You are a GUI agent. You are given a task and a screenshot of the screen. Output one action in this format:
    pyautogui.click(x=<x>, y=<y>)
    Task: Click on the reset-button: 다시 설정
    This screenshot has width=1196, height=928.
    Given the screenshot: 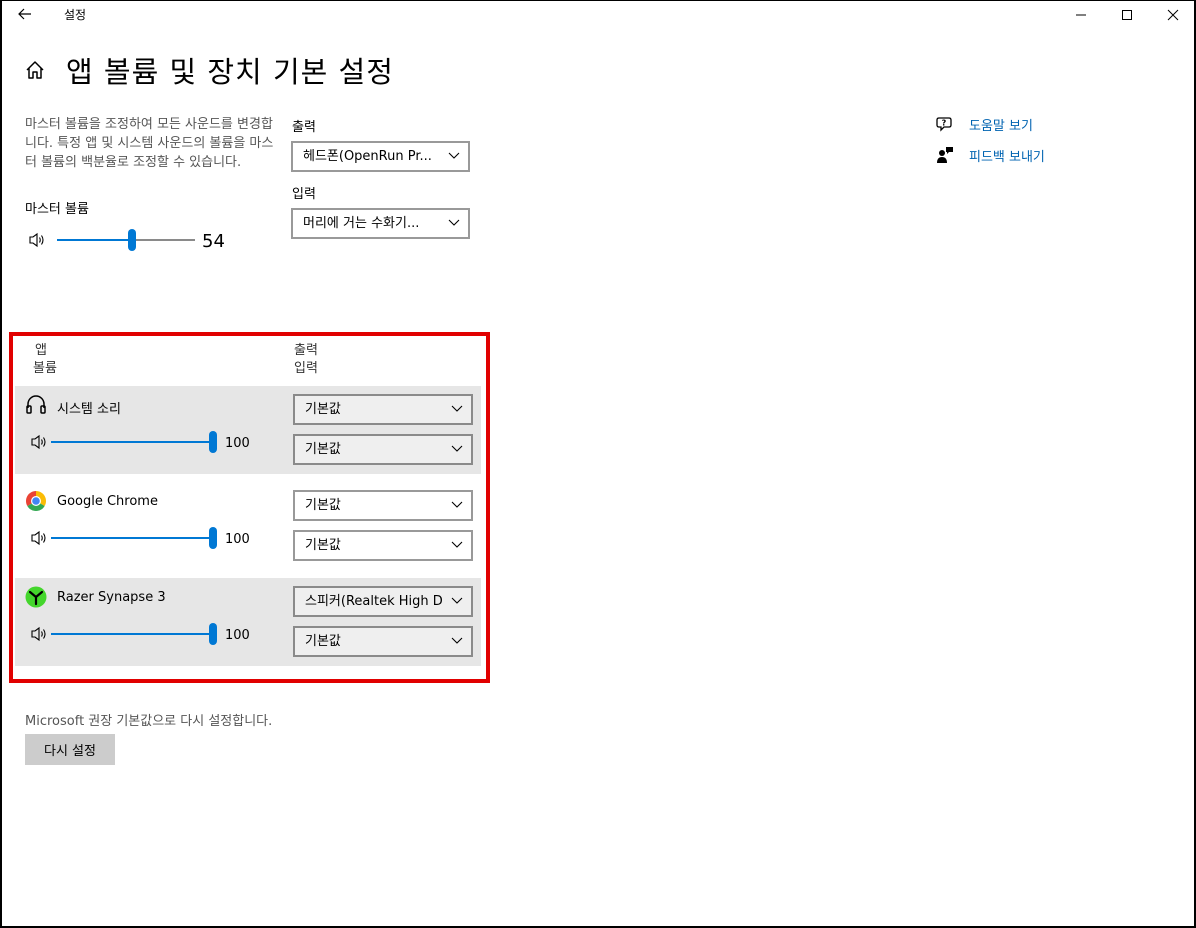 What is the action you would take?
    pyautogui.click(x=70, y=749)
    